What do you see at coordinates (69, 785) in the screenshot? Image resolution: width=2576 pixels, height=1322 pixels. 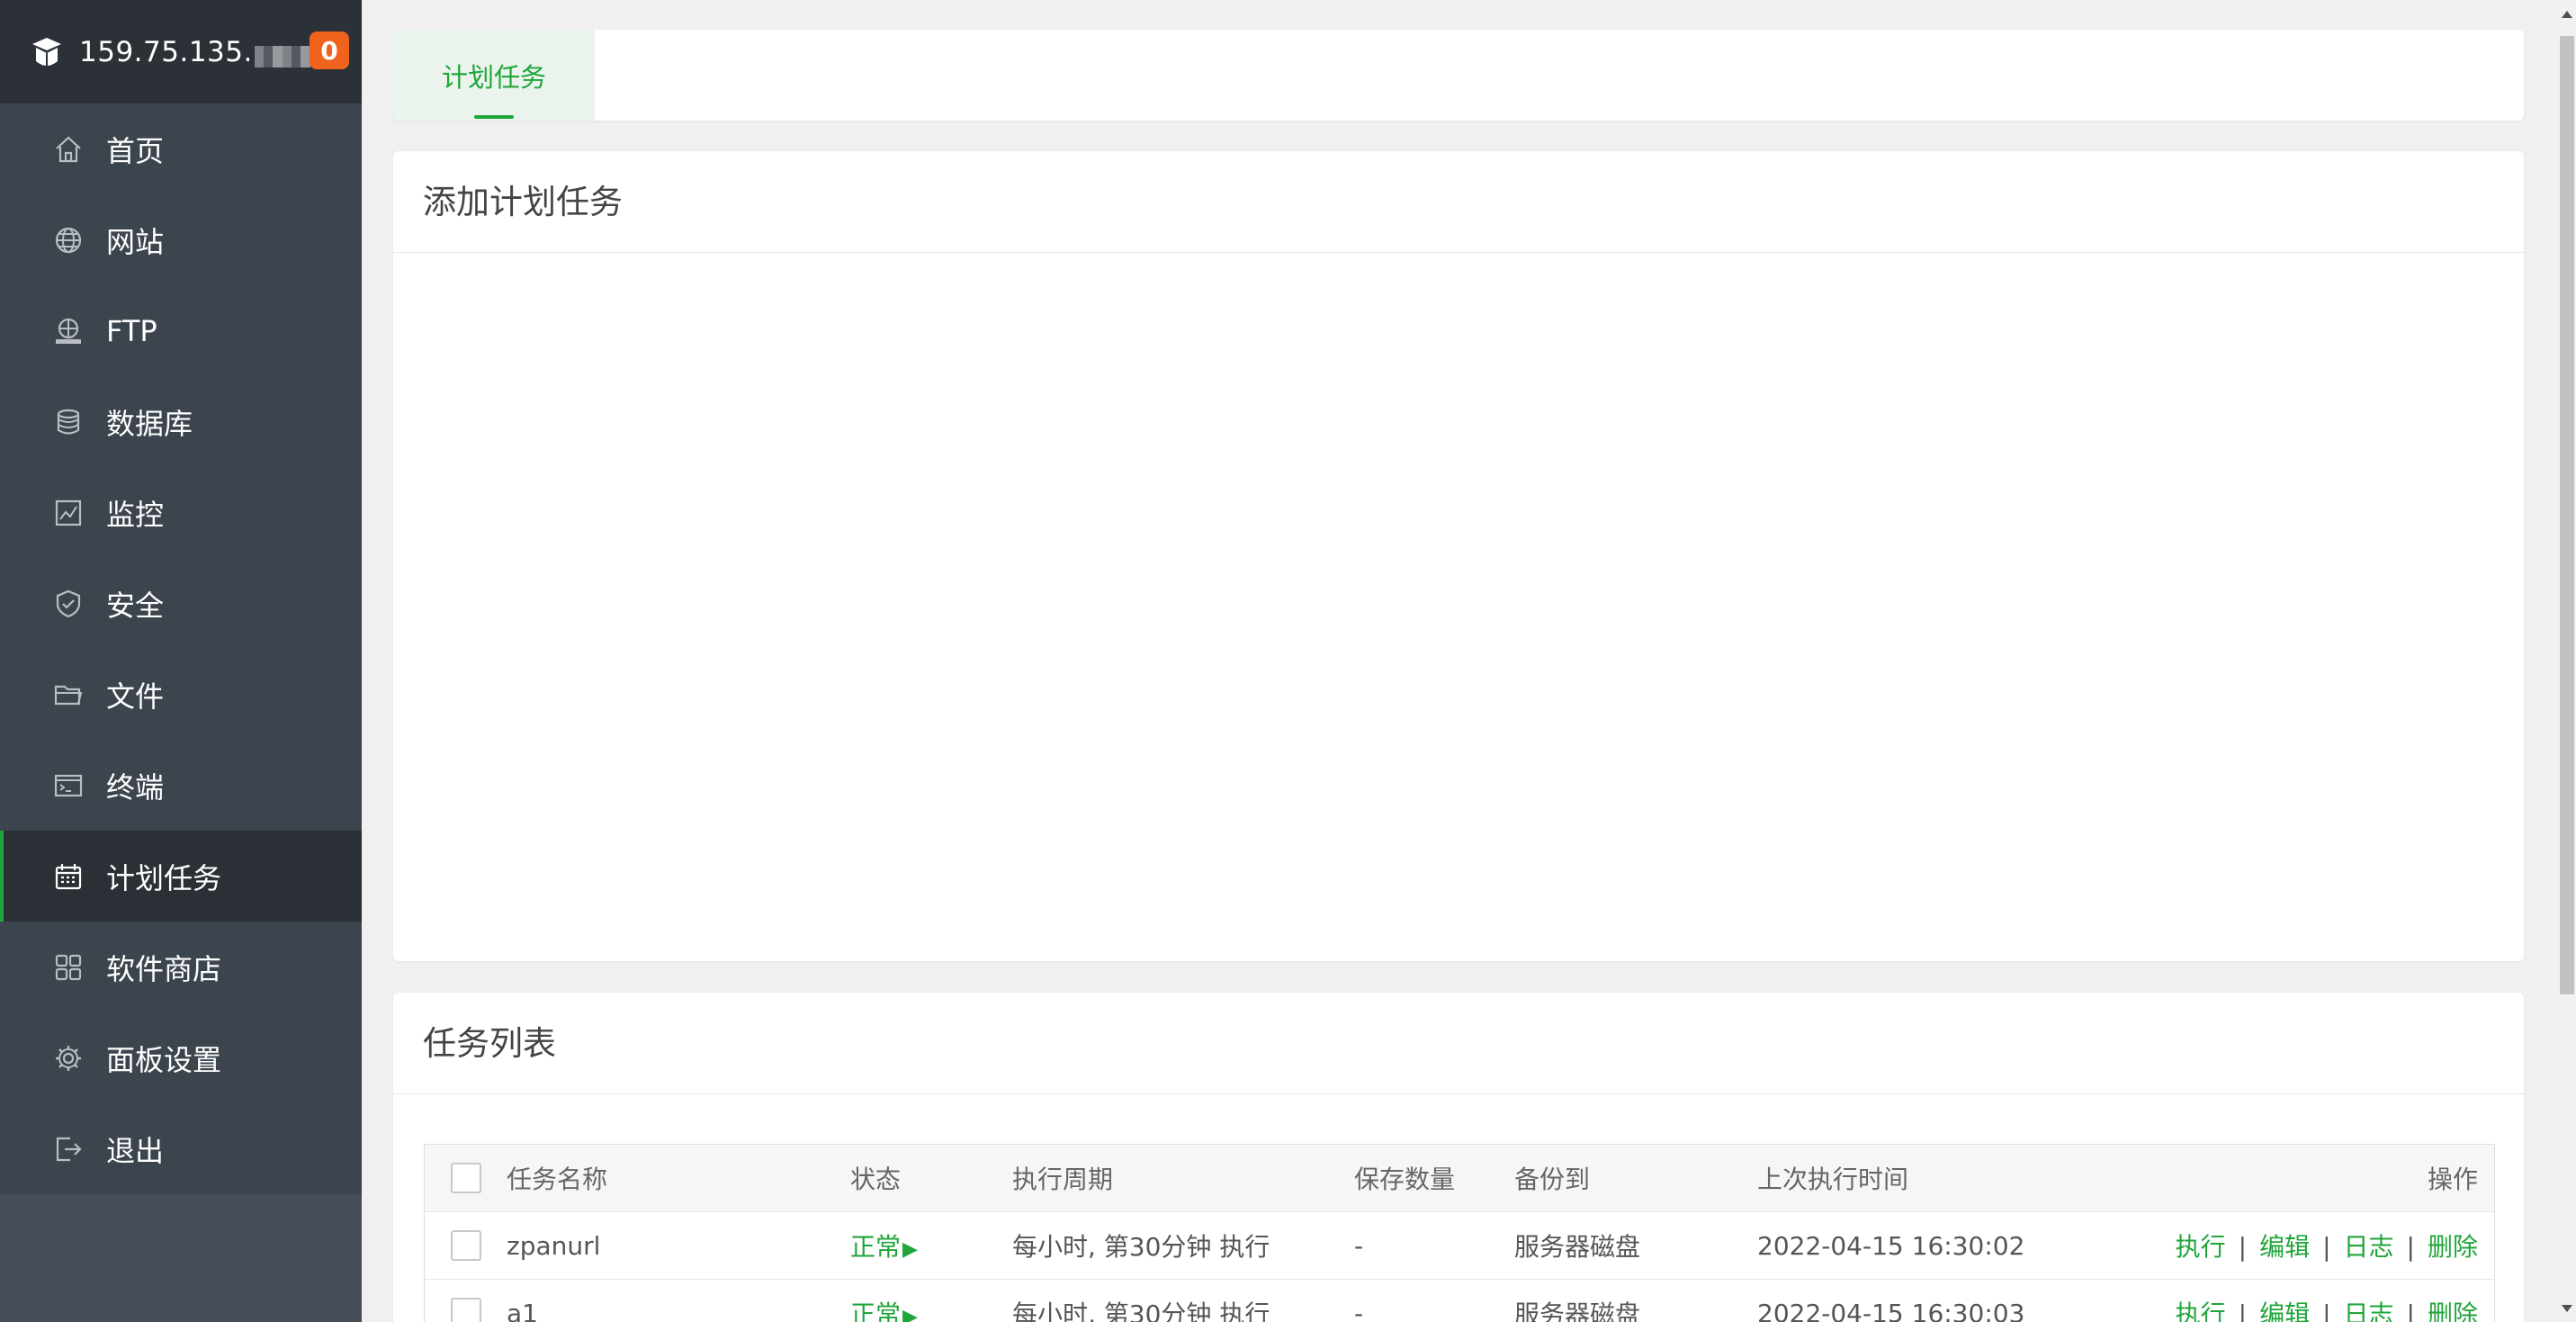 I see `terminal-icon` at bounding box center [69, 785].